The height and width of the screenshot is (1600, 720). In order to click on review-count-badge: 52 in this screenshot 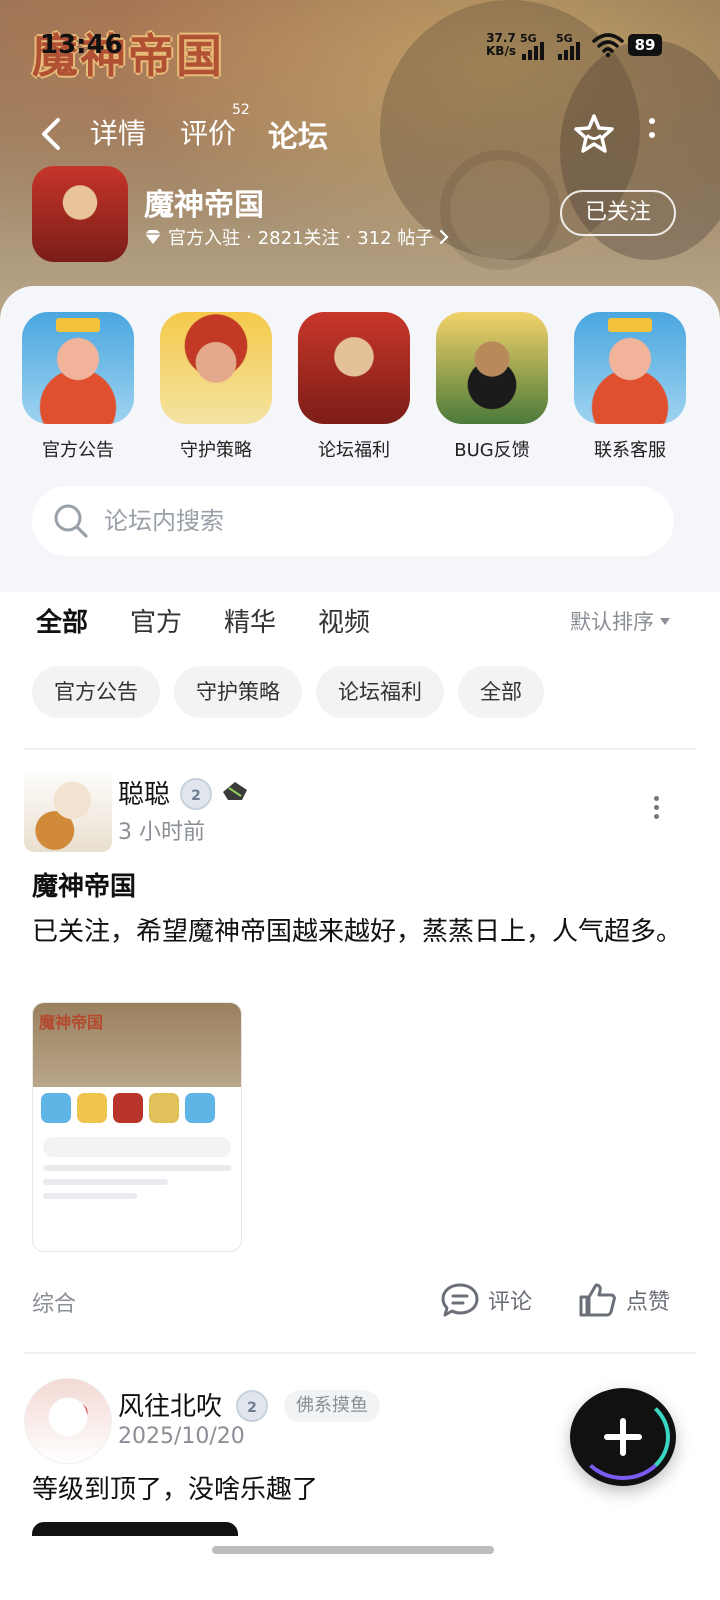, I will do `click(241, 110)`.